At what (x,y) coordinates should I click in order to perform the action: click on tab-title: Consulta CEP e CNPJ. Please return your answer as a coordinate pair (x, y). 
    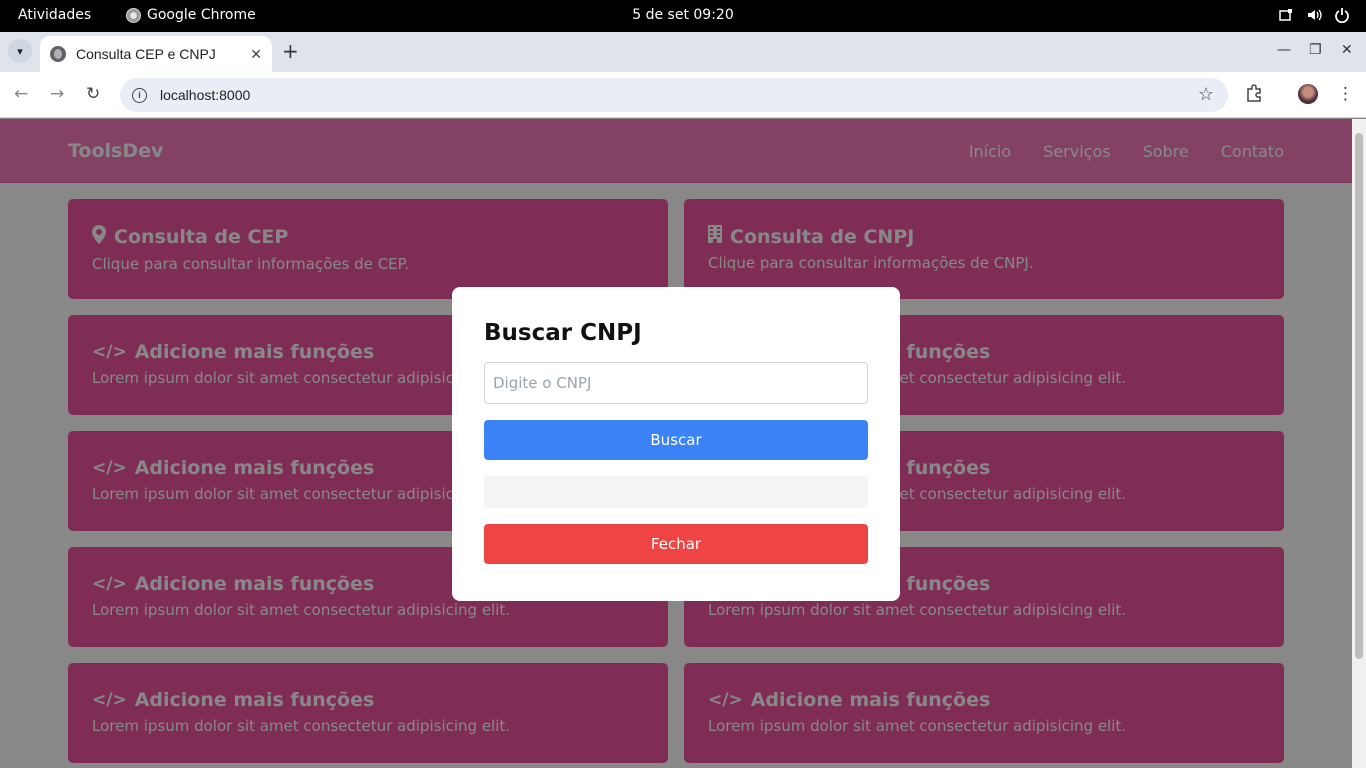
    Looking at the image, I should click on (146, 54).